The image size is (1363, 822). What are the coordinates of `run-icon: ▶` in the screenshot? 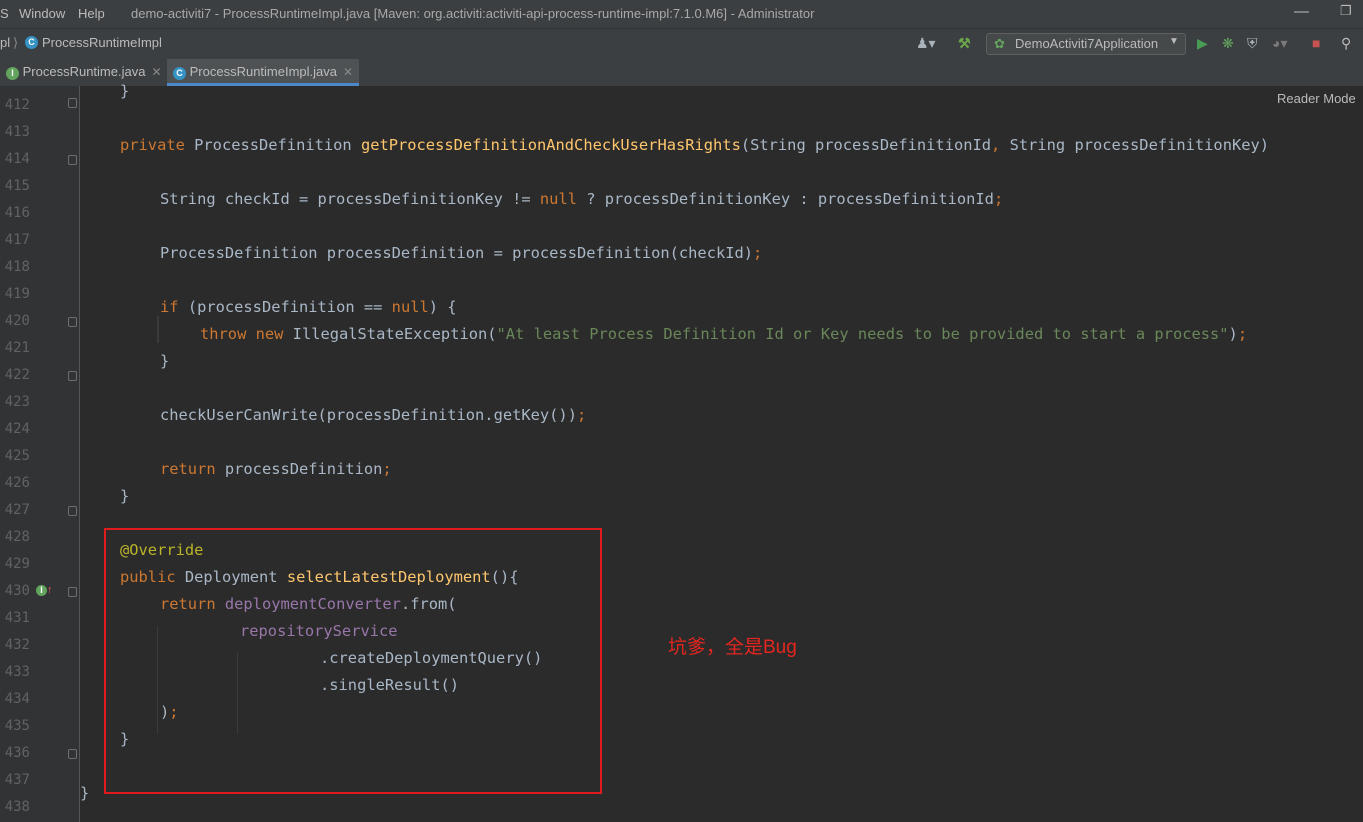 It's located at (1202, 43).